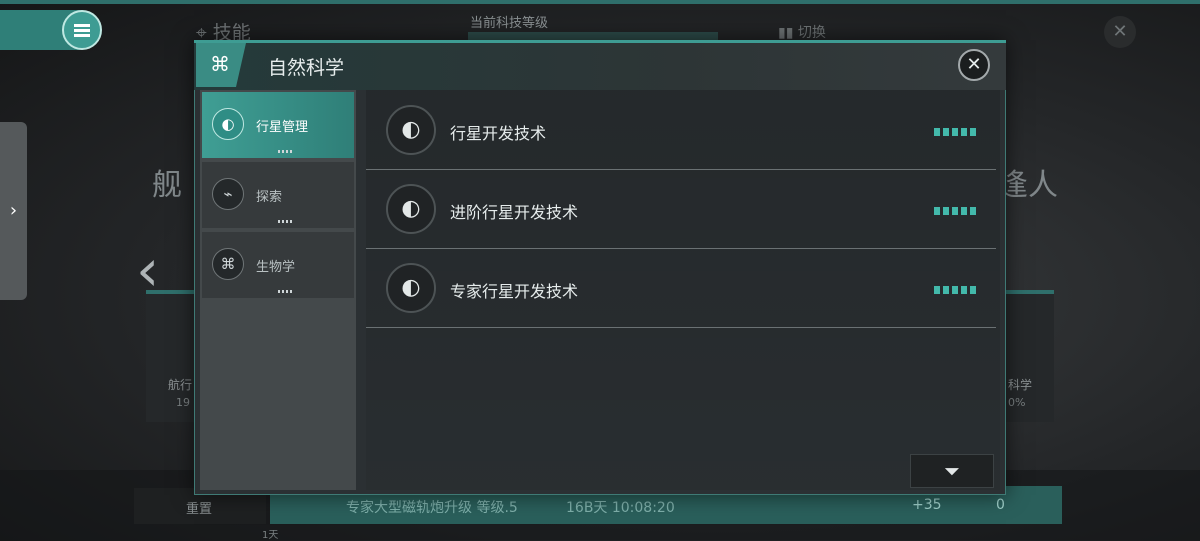 The image size is (1200, 541). Describe the element at coordinates (514, 291) in the screenshot. I see `tech-label: 专家行星开发技术` at that location.